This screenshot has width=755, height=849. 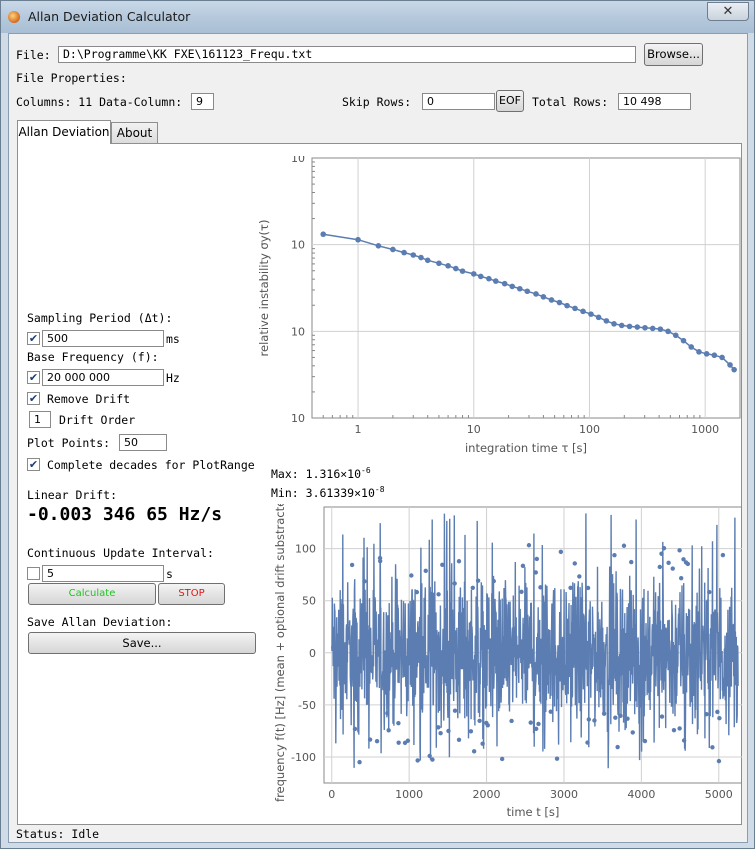 What do you see at coordinates (33, 573) in the screenshot?
I see `update-checkbox` at bounding box center [33, 573].